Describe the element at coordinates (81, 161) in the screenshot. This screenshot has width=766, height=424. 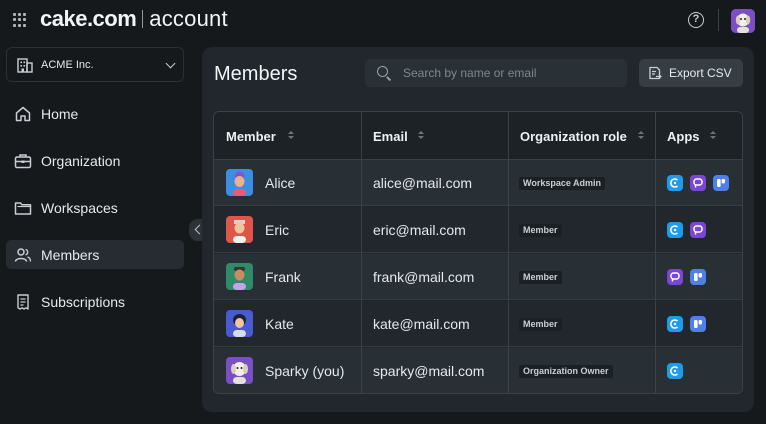
I see `sidebar-item-label: Organization` at that location.